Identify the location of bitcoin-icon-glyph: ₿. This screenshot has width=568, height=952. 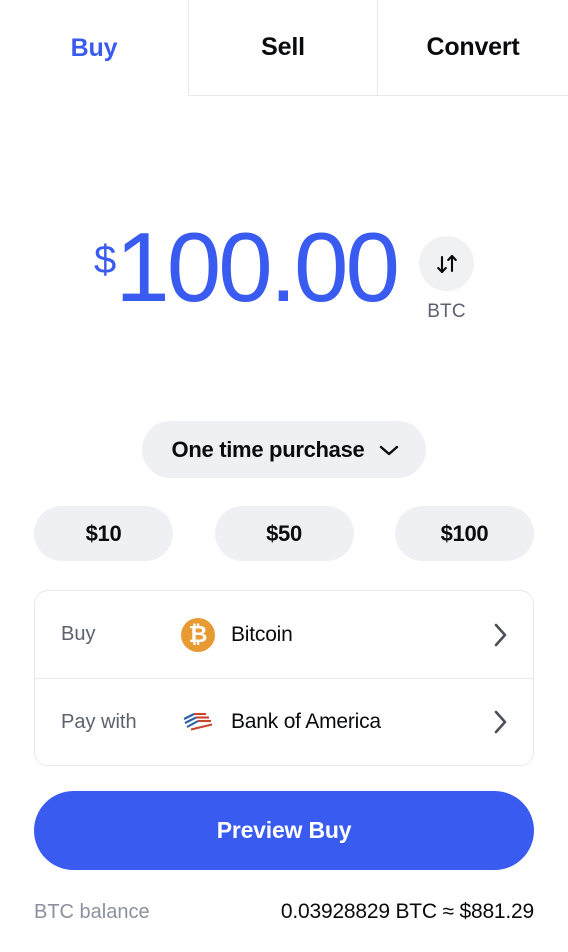
(198, 634).